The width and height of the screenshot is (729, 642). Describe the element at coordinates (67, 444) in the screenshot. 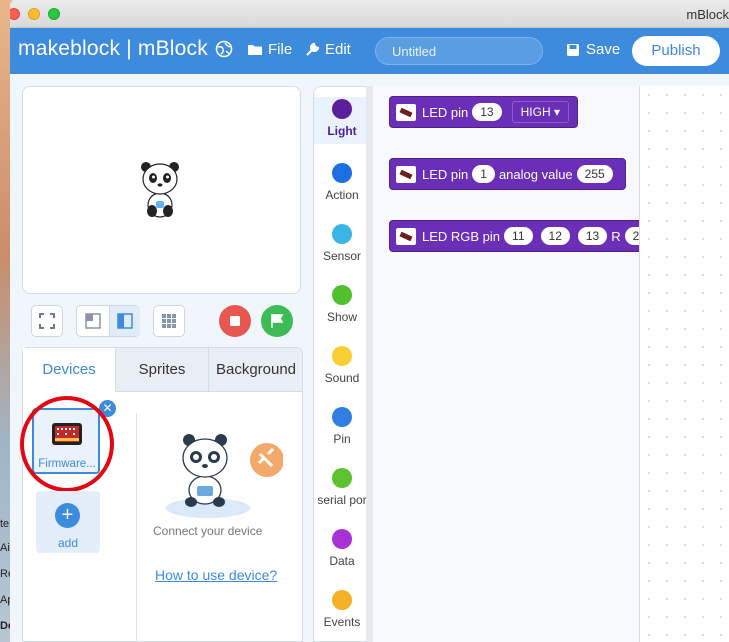

I see `highlight-circle` at that location.